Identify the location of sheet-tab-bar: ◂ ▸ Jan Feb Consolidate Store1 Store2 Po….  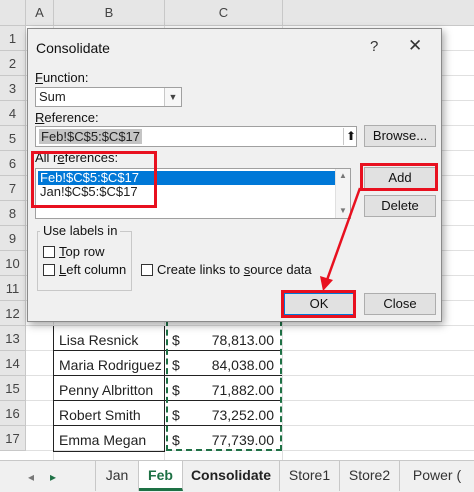
(237, 476).